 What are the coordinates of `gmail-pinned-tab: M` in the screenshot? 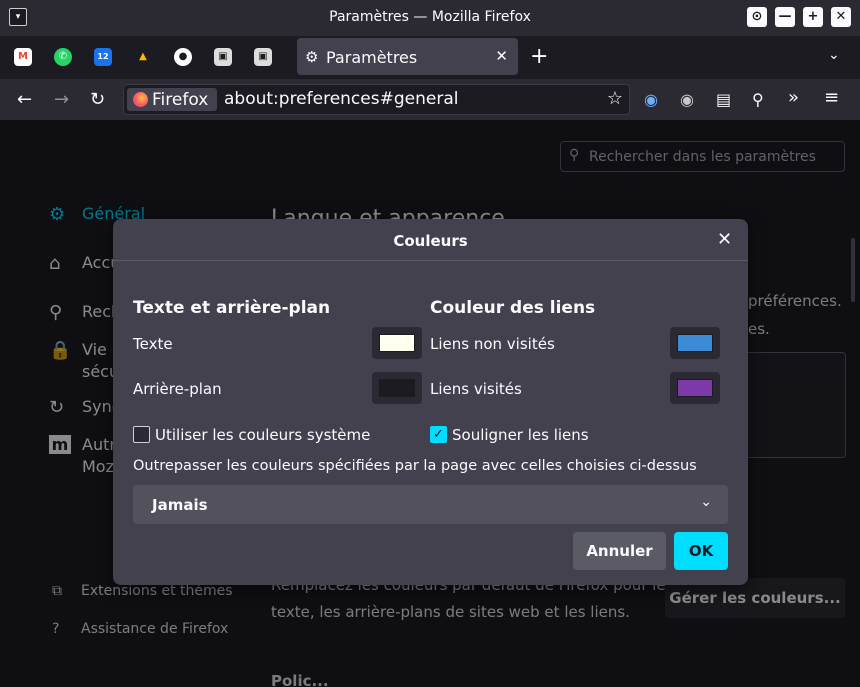 It's located at (23, 57).